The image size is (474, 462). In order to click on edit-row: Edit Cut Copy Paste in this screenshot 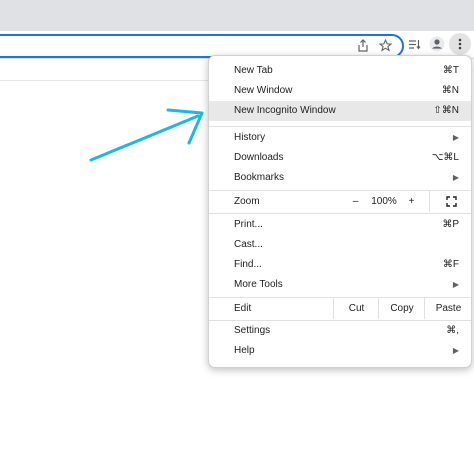, I will do `click(340, 308)`.